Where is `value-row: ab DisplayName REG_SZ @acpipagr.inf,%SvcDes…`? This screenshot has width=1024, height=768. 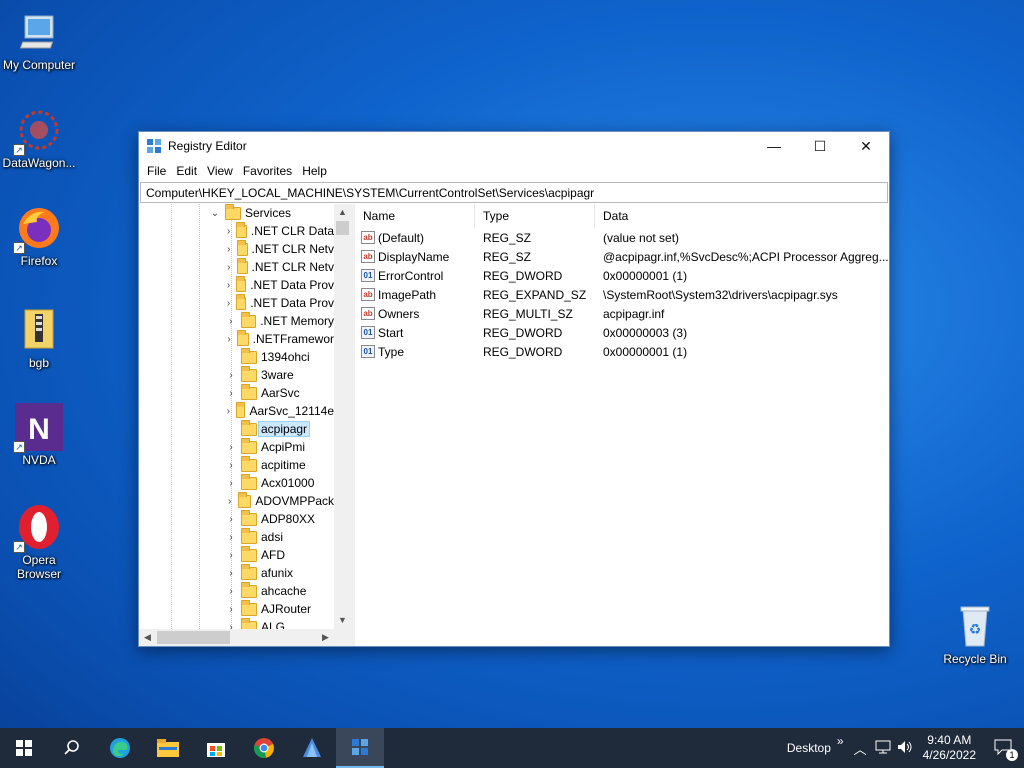 value-row: ab DisplayName REG_SZ @acpipagr.inf,%SvcDes… is located at coordinates (622, 256).